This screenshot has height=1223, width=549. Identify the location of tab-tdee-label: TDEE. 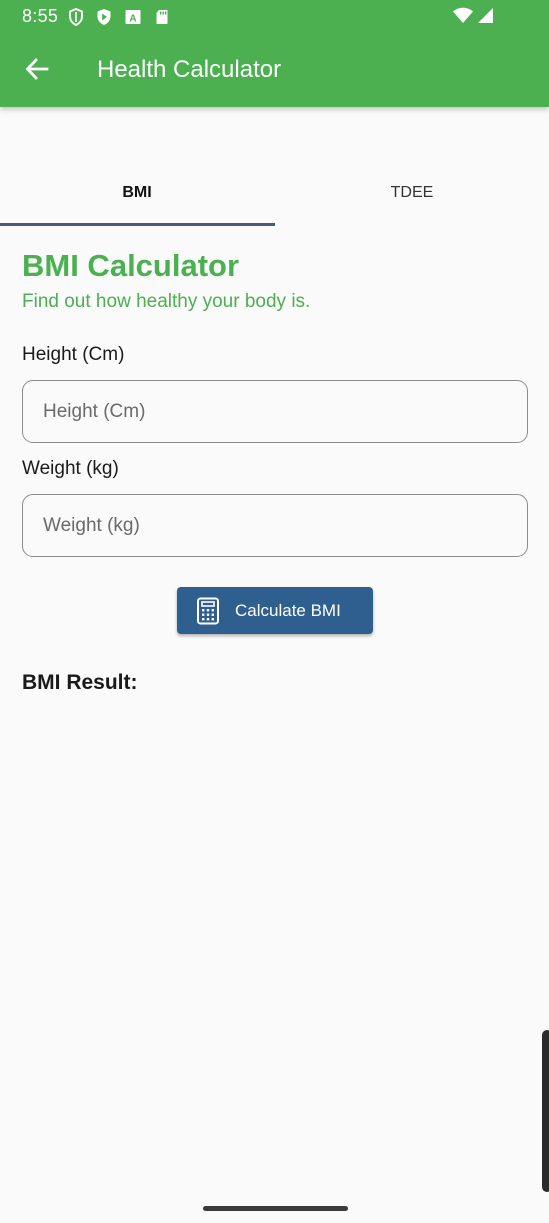
(412, 192).